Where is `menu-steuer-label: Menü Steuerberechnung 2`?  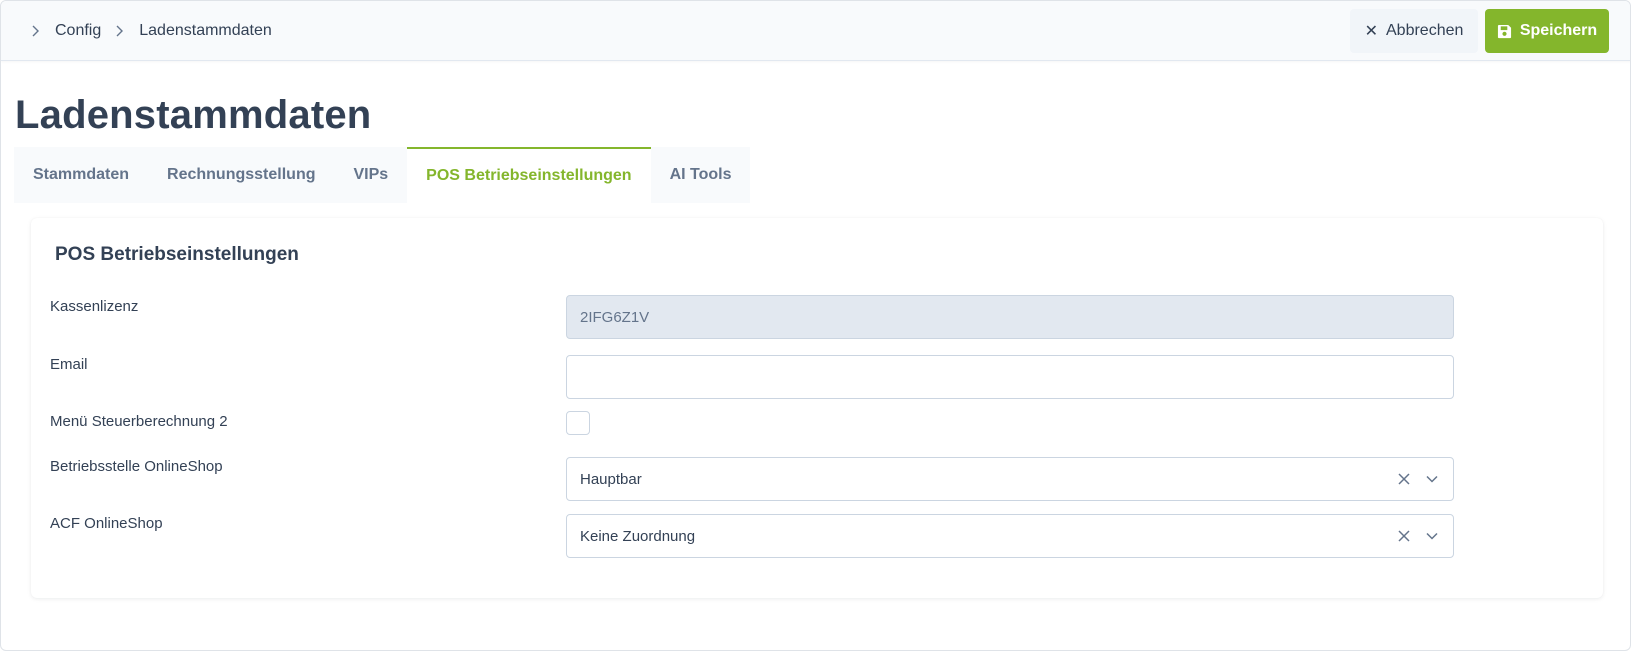 menu-steuer-label: Menü Steuerberechnung 2 is located at coordinates (139, 421).